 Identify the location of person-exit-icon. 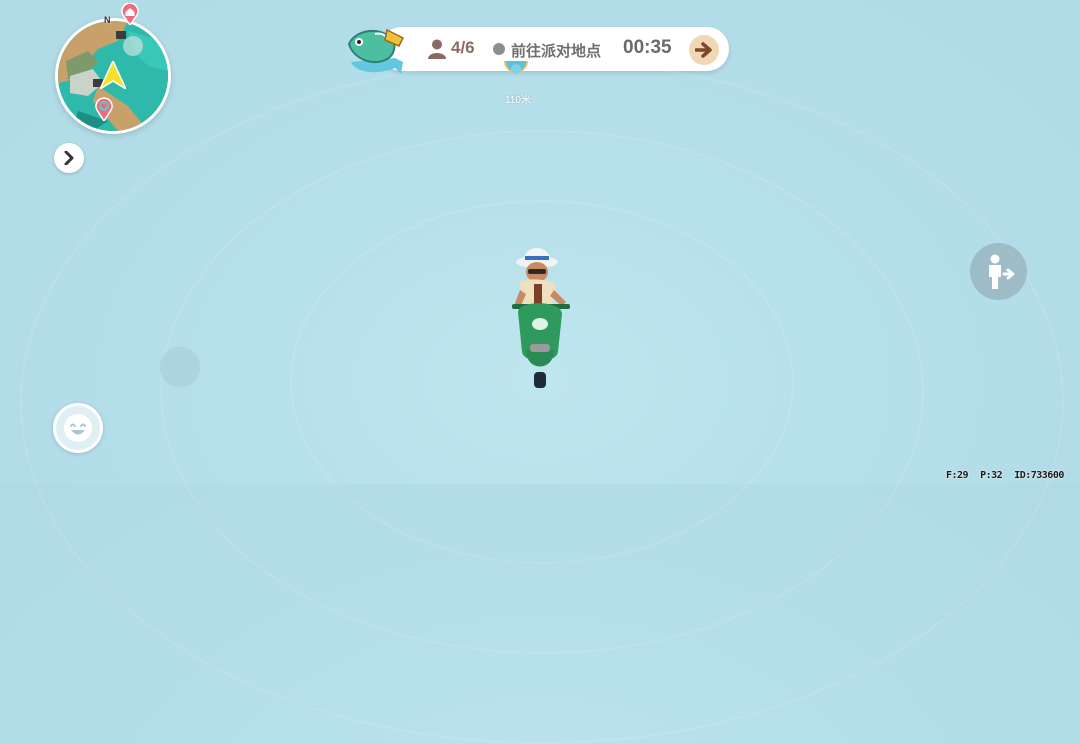
(1001, 271).